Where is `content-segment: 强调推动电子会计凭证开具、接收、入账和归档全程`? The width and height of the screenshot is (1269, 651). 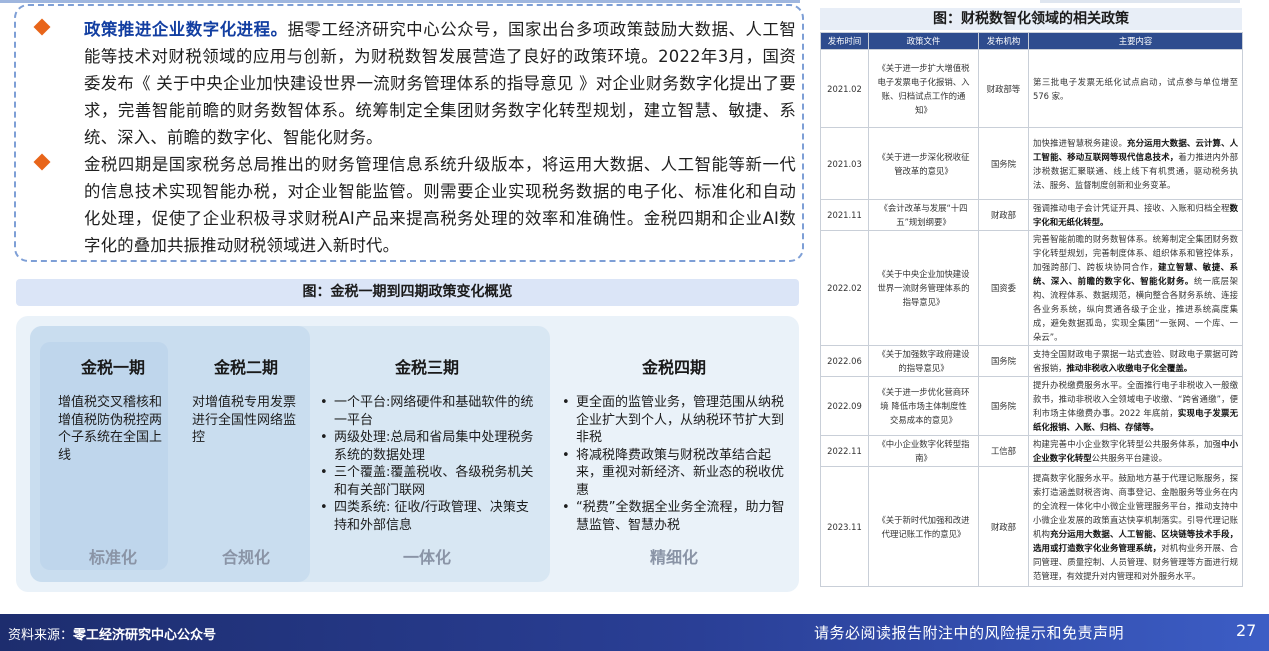
content-segment: 强调推动电子会计凭证开具、接收、入账和归档全程 is located at coordinates (1131, 208).